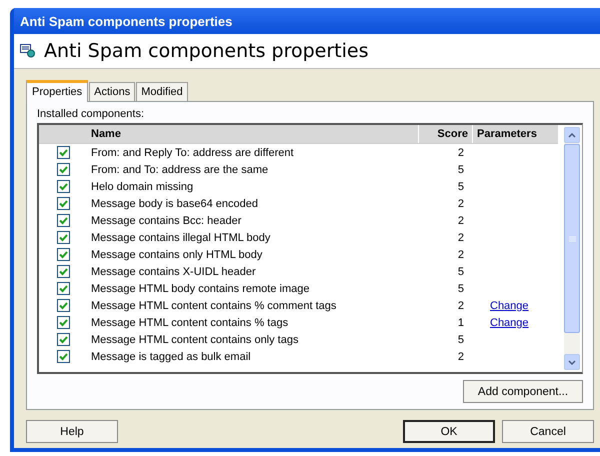 Image resolution: width=600 pixels, height=456 pixels. Describe the element at coordinates (171, 356) in the screenshot. I see `component-name: Message is tagged as bulk email` at that location.